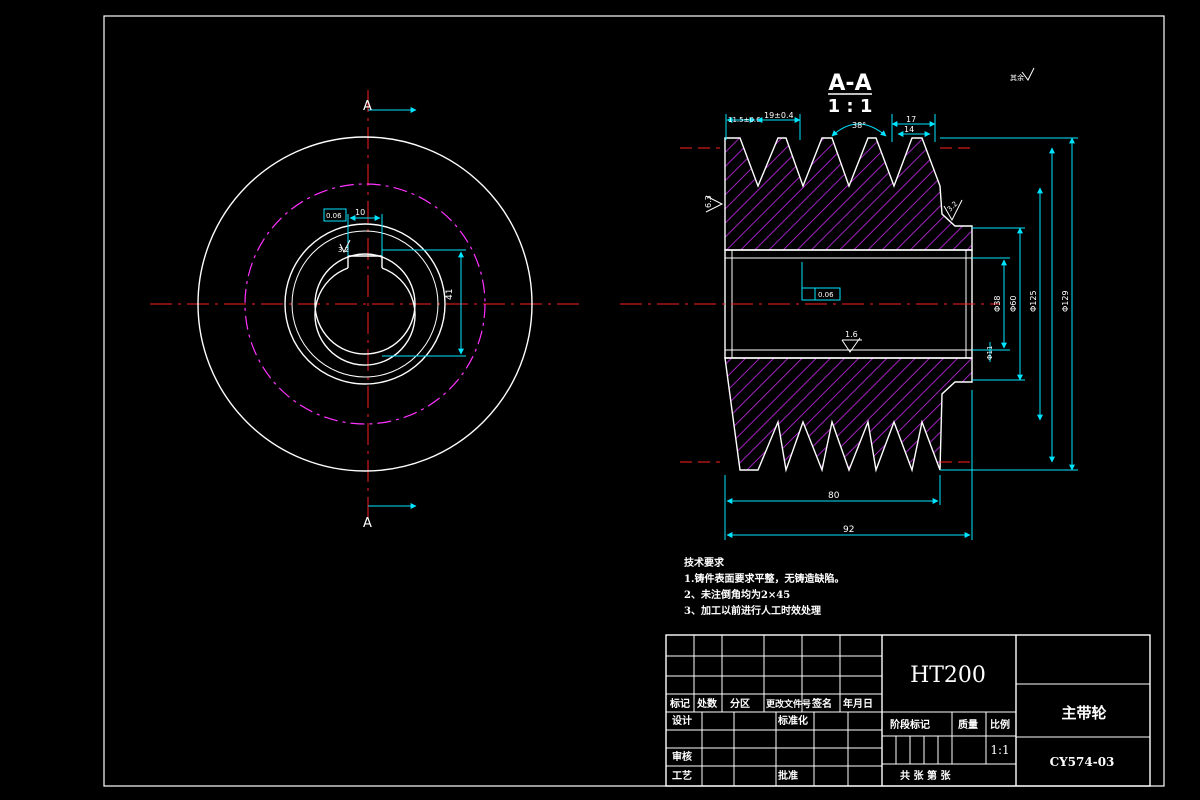 The image size is (1200, 800). What do you see at coordinates (708, 201) in the screenshot?
I see `roughness-r1: 6.3` at bounding box center [708, 201].